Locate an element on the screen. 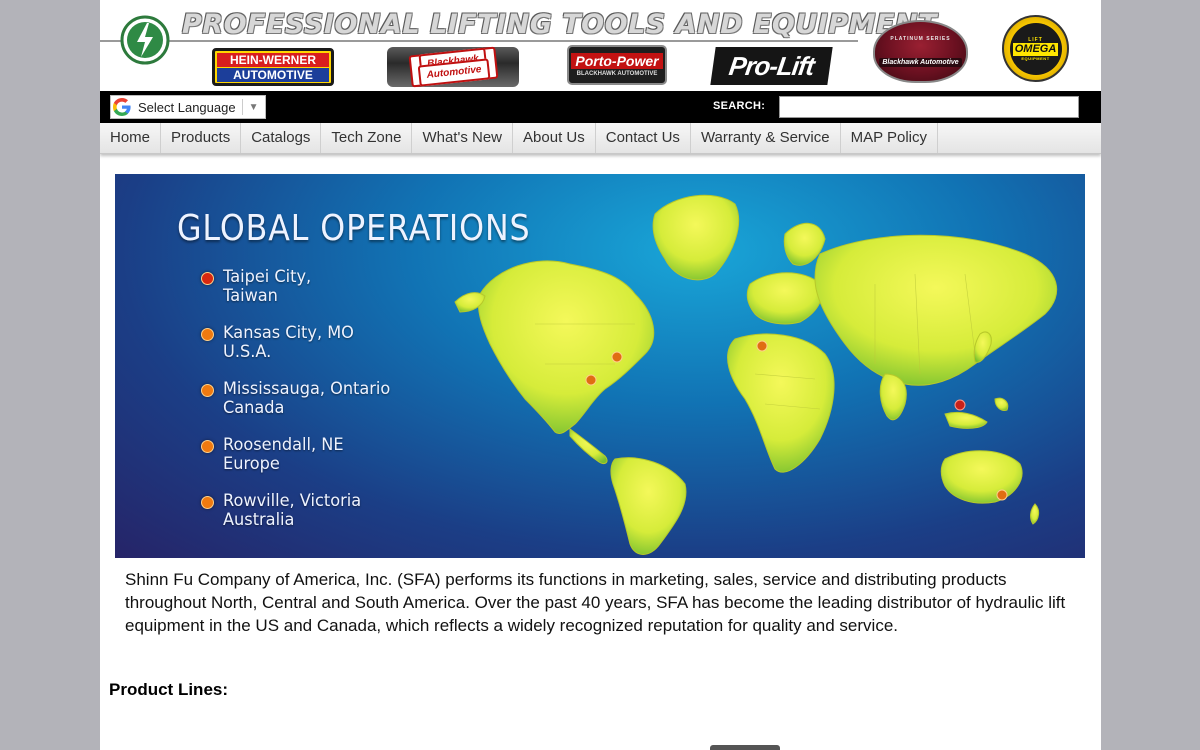  chevron-down-icon: ▼ is located at coordinates (253, 107).